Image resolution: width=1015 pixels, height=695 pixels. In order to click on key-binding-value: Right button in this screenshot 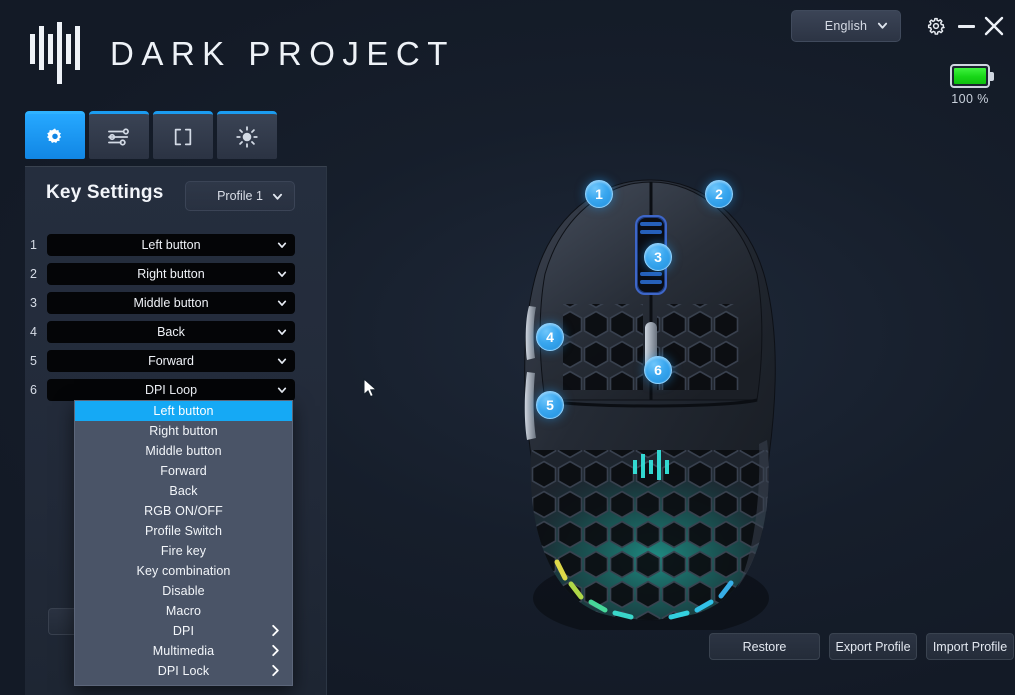, I will do `click(171, 274)`.